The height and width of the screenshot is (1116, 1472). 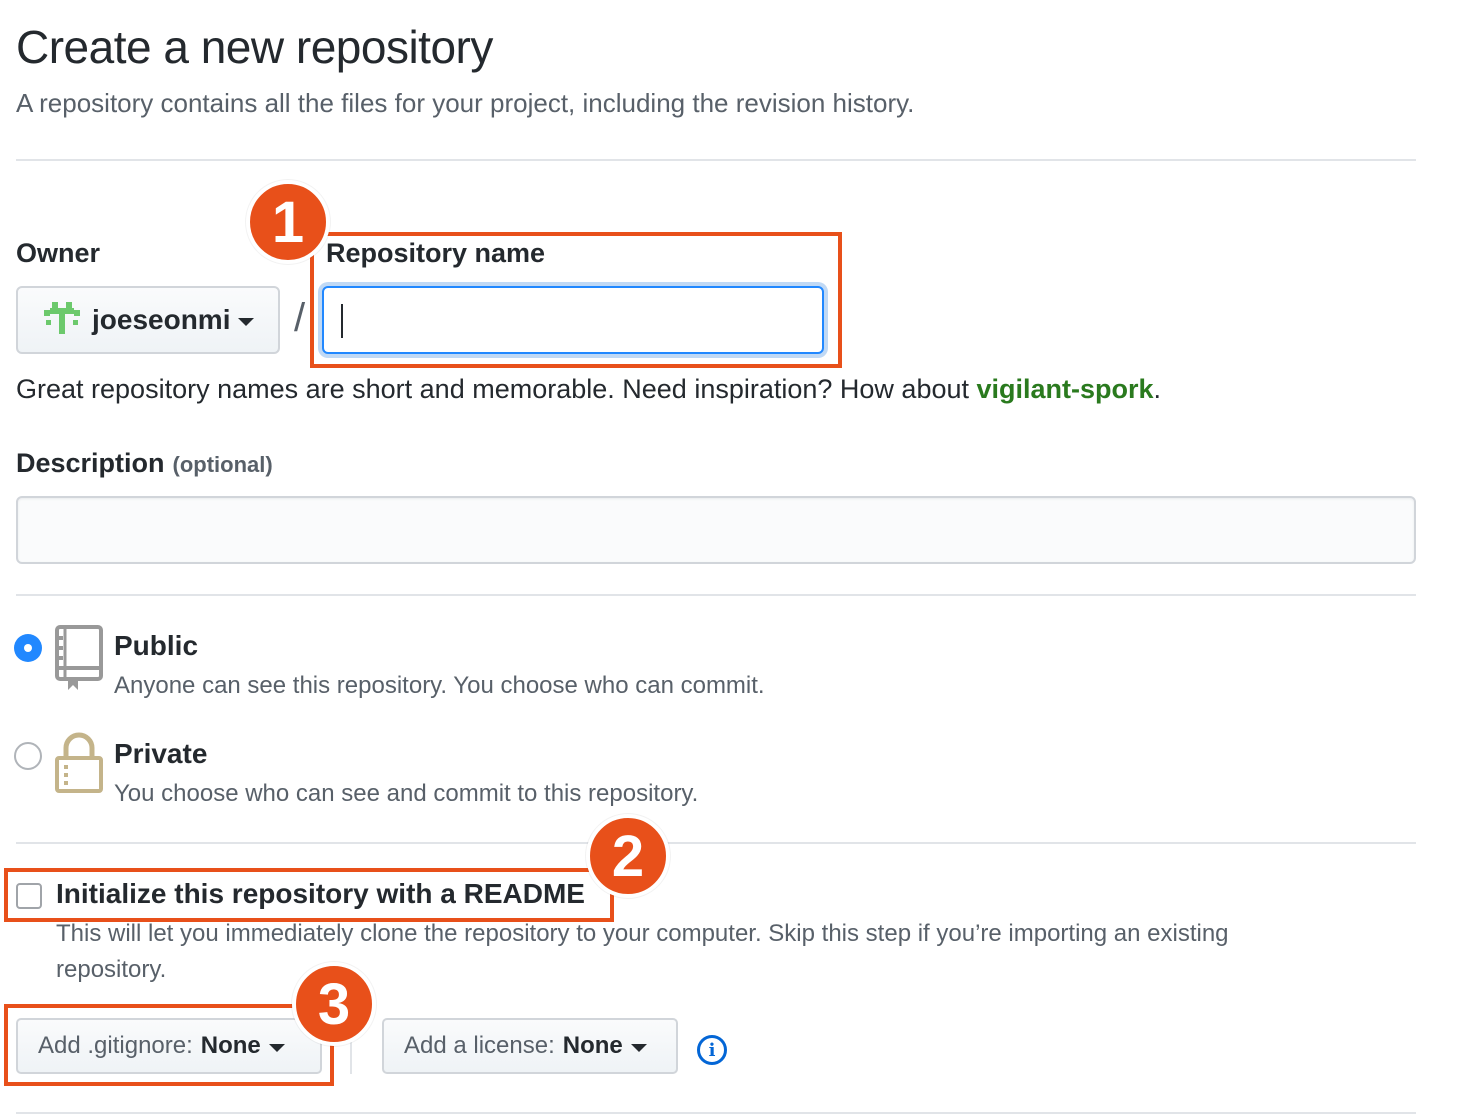 What do you see at coordinates (58, 253) in the screenshot?
I see `owner-label: Owner` at bounding box center [58, 253].